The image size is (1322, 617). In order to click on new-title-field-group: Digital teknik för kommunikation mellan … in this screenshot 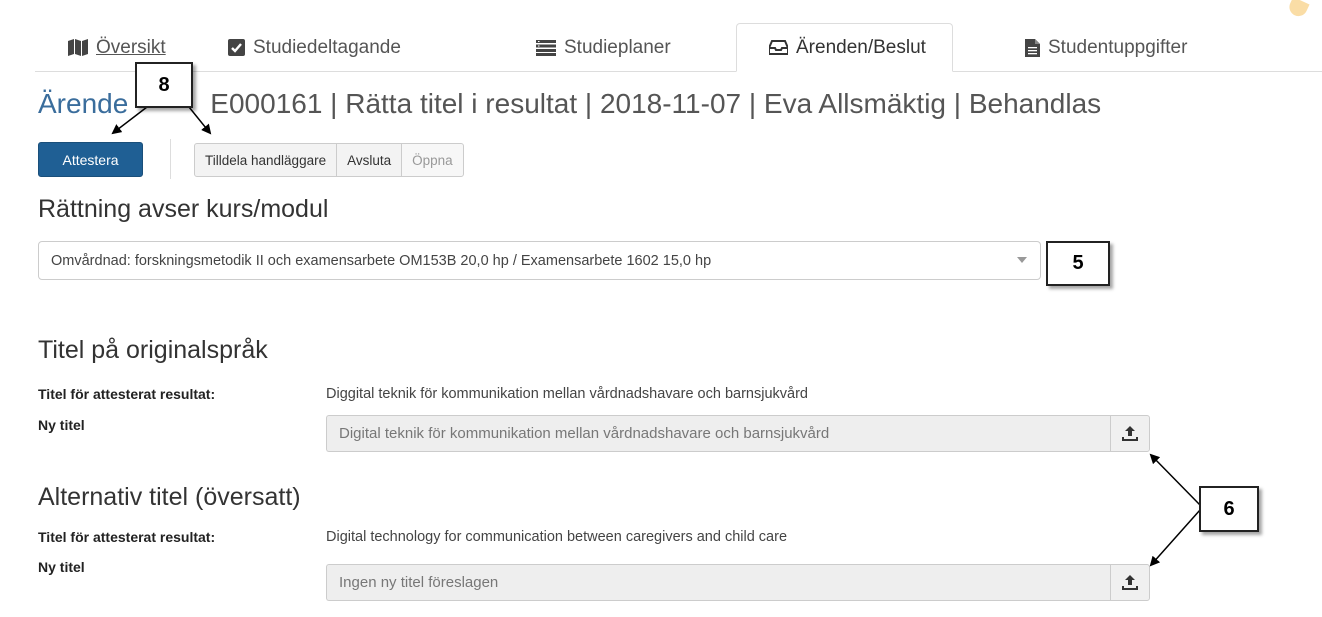, I will do `click(738, 433)`.